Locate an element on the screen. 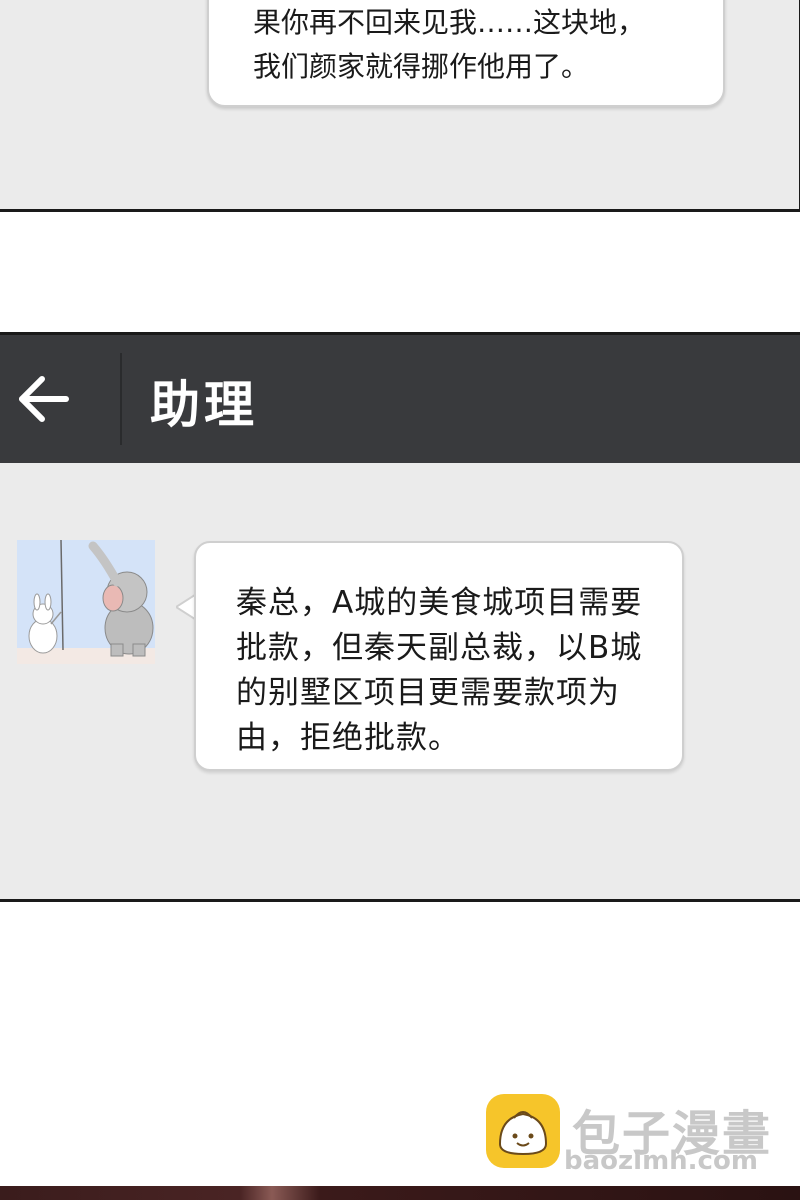 Image resolution: width=800 pixels, height=1200 pixels. arrow-left-icon is located at coordinates (44, 399).